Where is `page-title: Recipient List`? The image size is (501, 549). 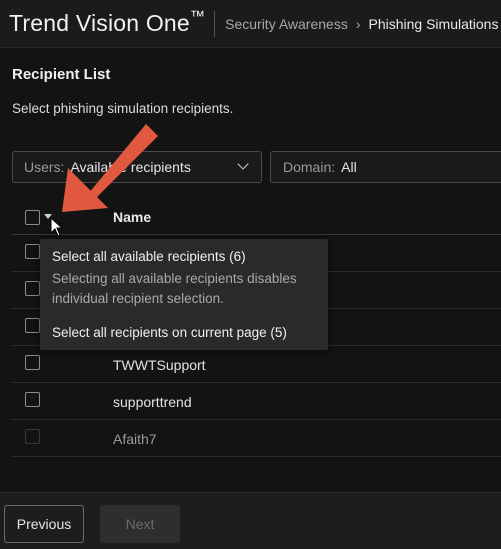 page-title: Recipient List is located at coordinates (61, 74).